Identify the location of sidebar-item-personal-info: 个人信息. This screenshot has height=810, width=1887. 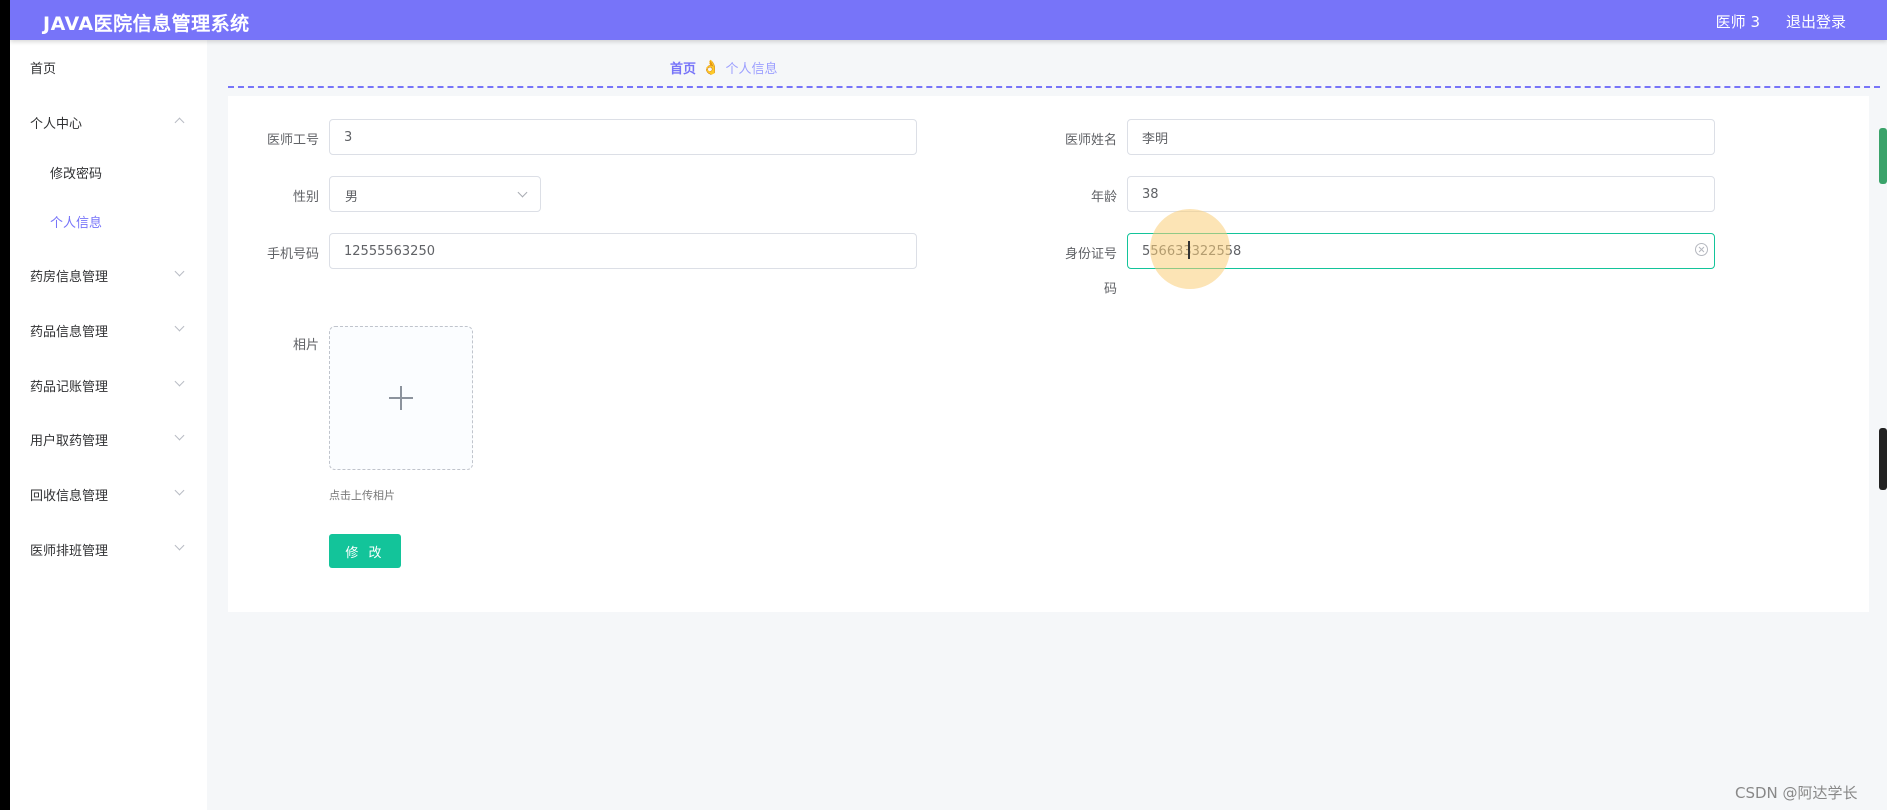
(108, 220).